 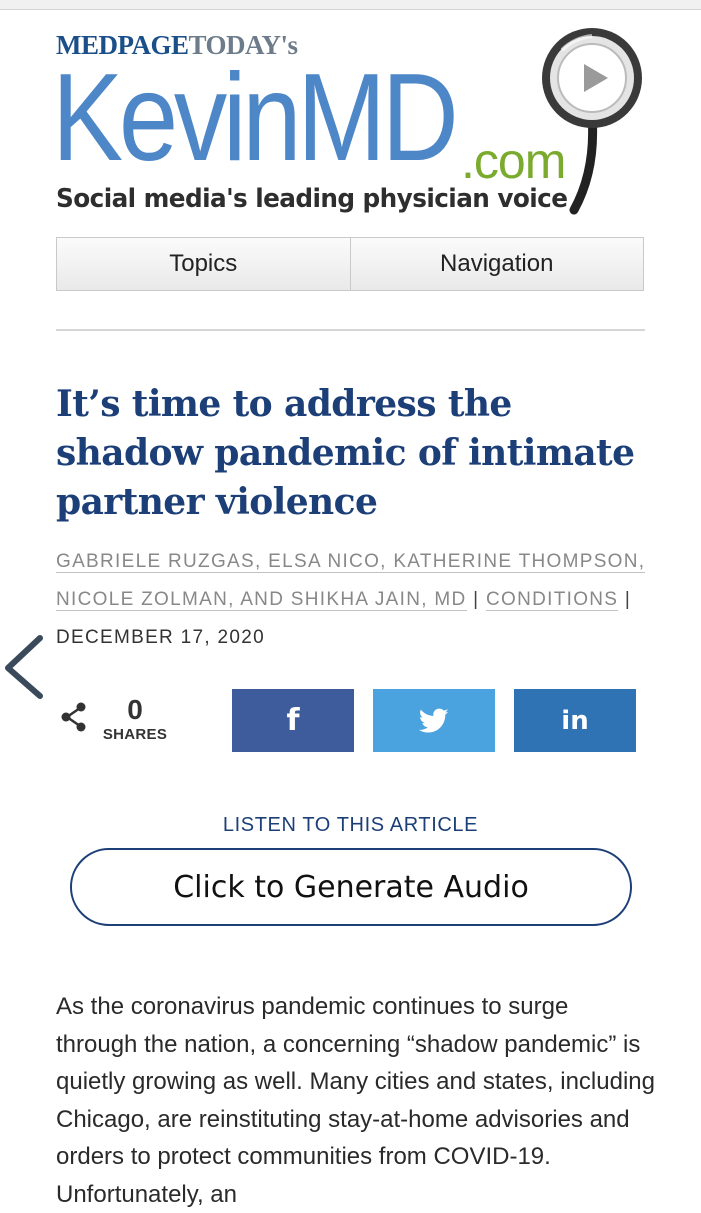 I want to click on navigation-button: Navigation, so click(x=496, y=264).